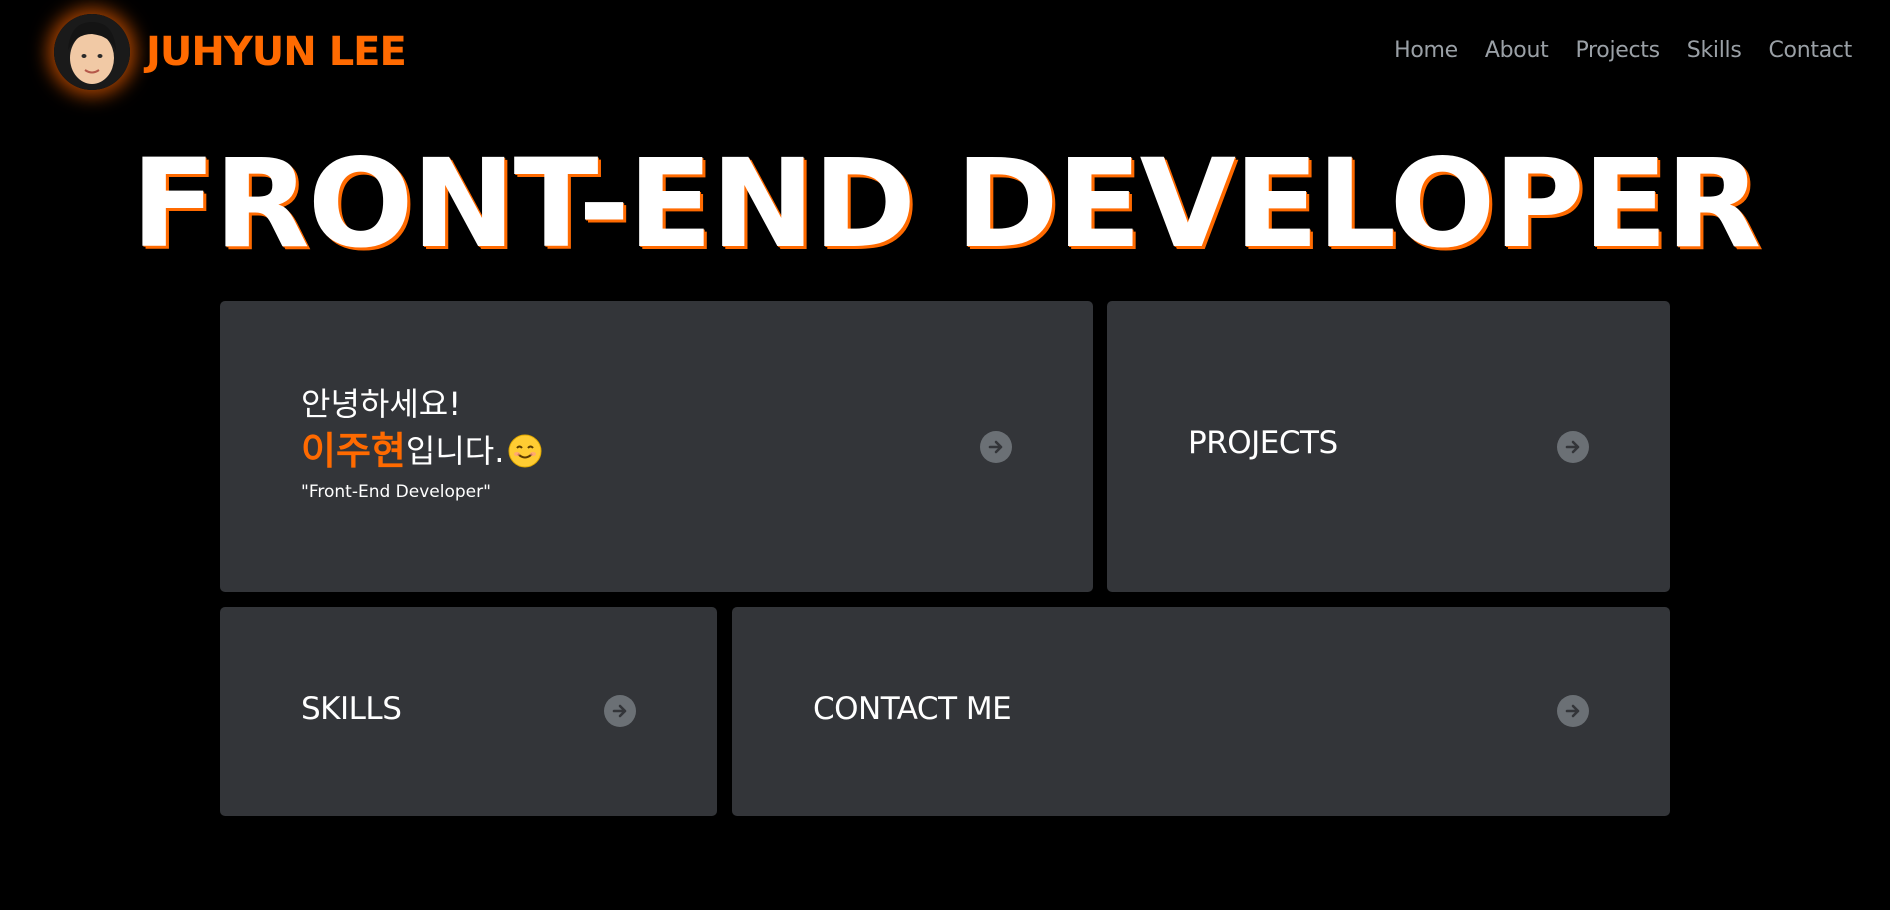  I want to click on tagline: "Front-End Developer", so click(396, 492).